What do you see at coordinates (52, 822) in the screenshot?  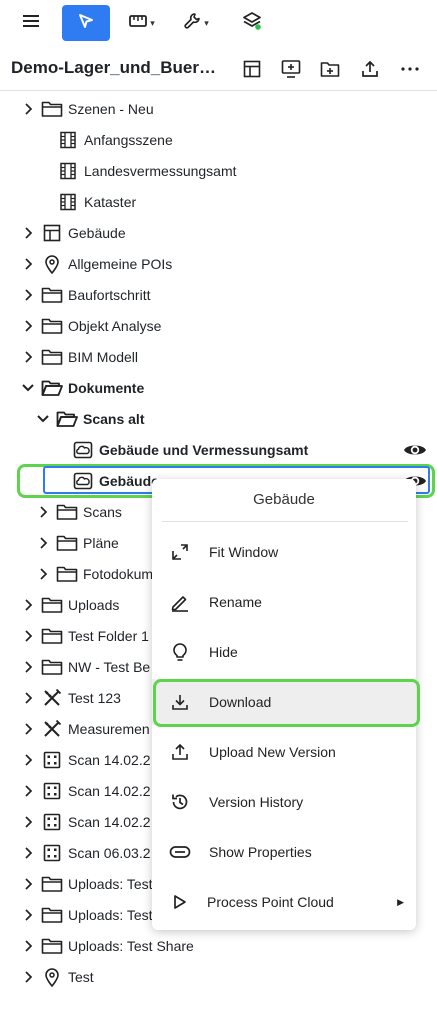 I see `grid-icon` at bounding box center [52, 822].